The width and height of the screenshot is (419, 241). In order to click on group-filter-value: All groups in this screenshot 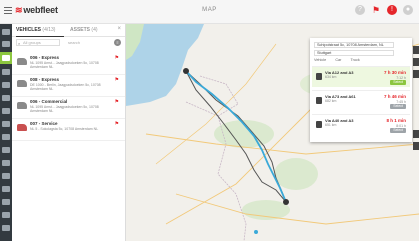, I will do `click(32, 42)`.